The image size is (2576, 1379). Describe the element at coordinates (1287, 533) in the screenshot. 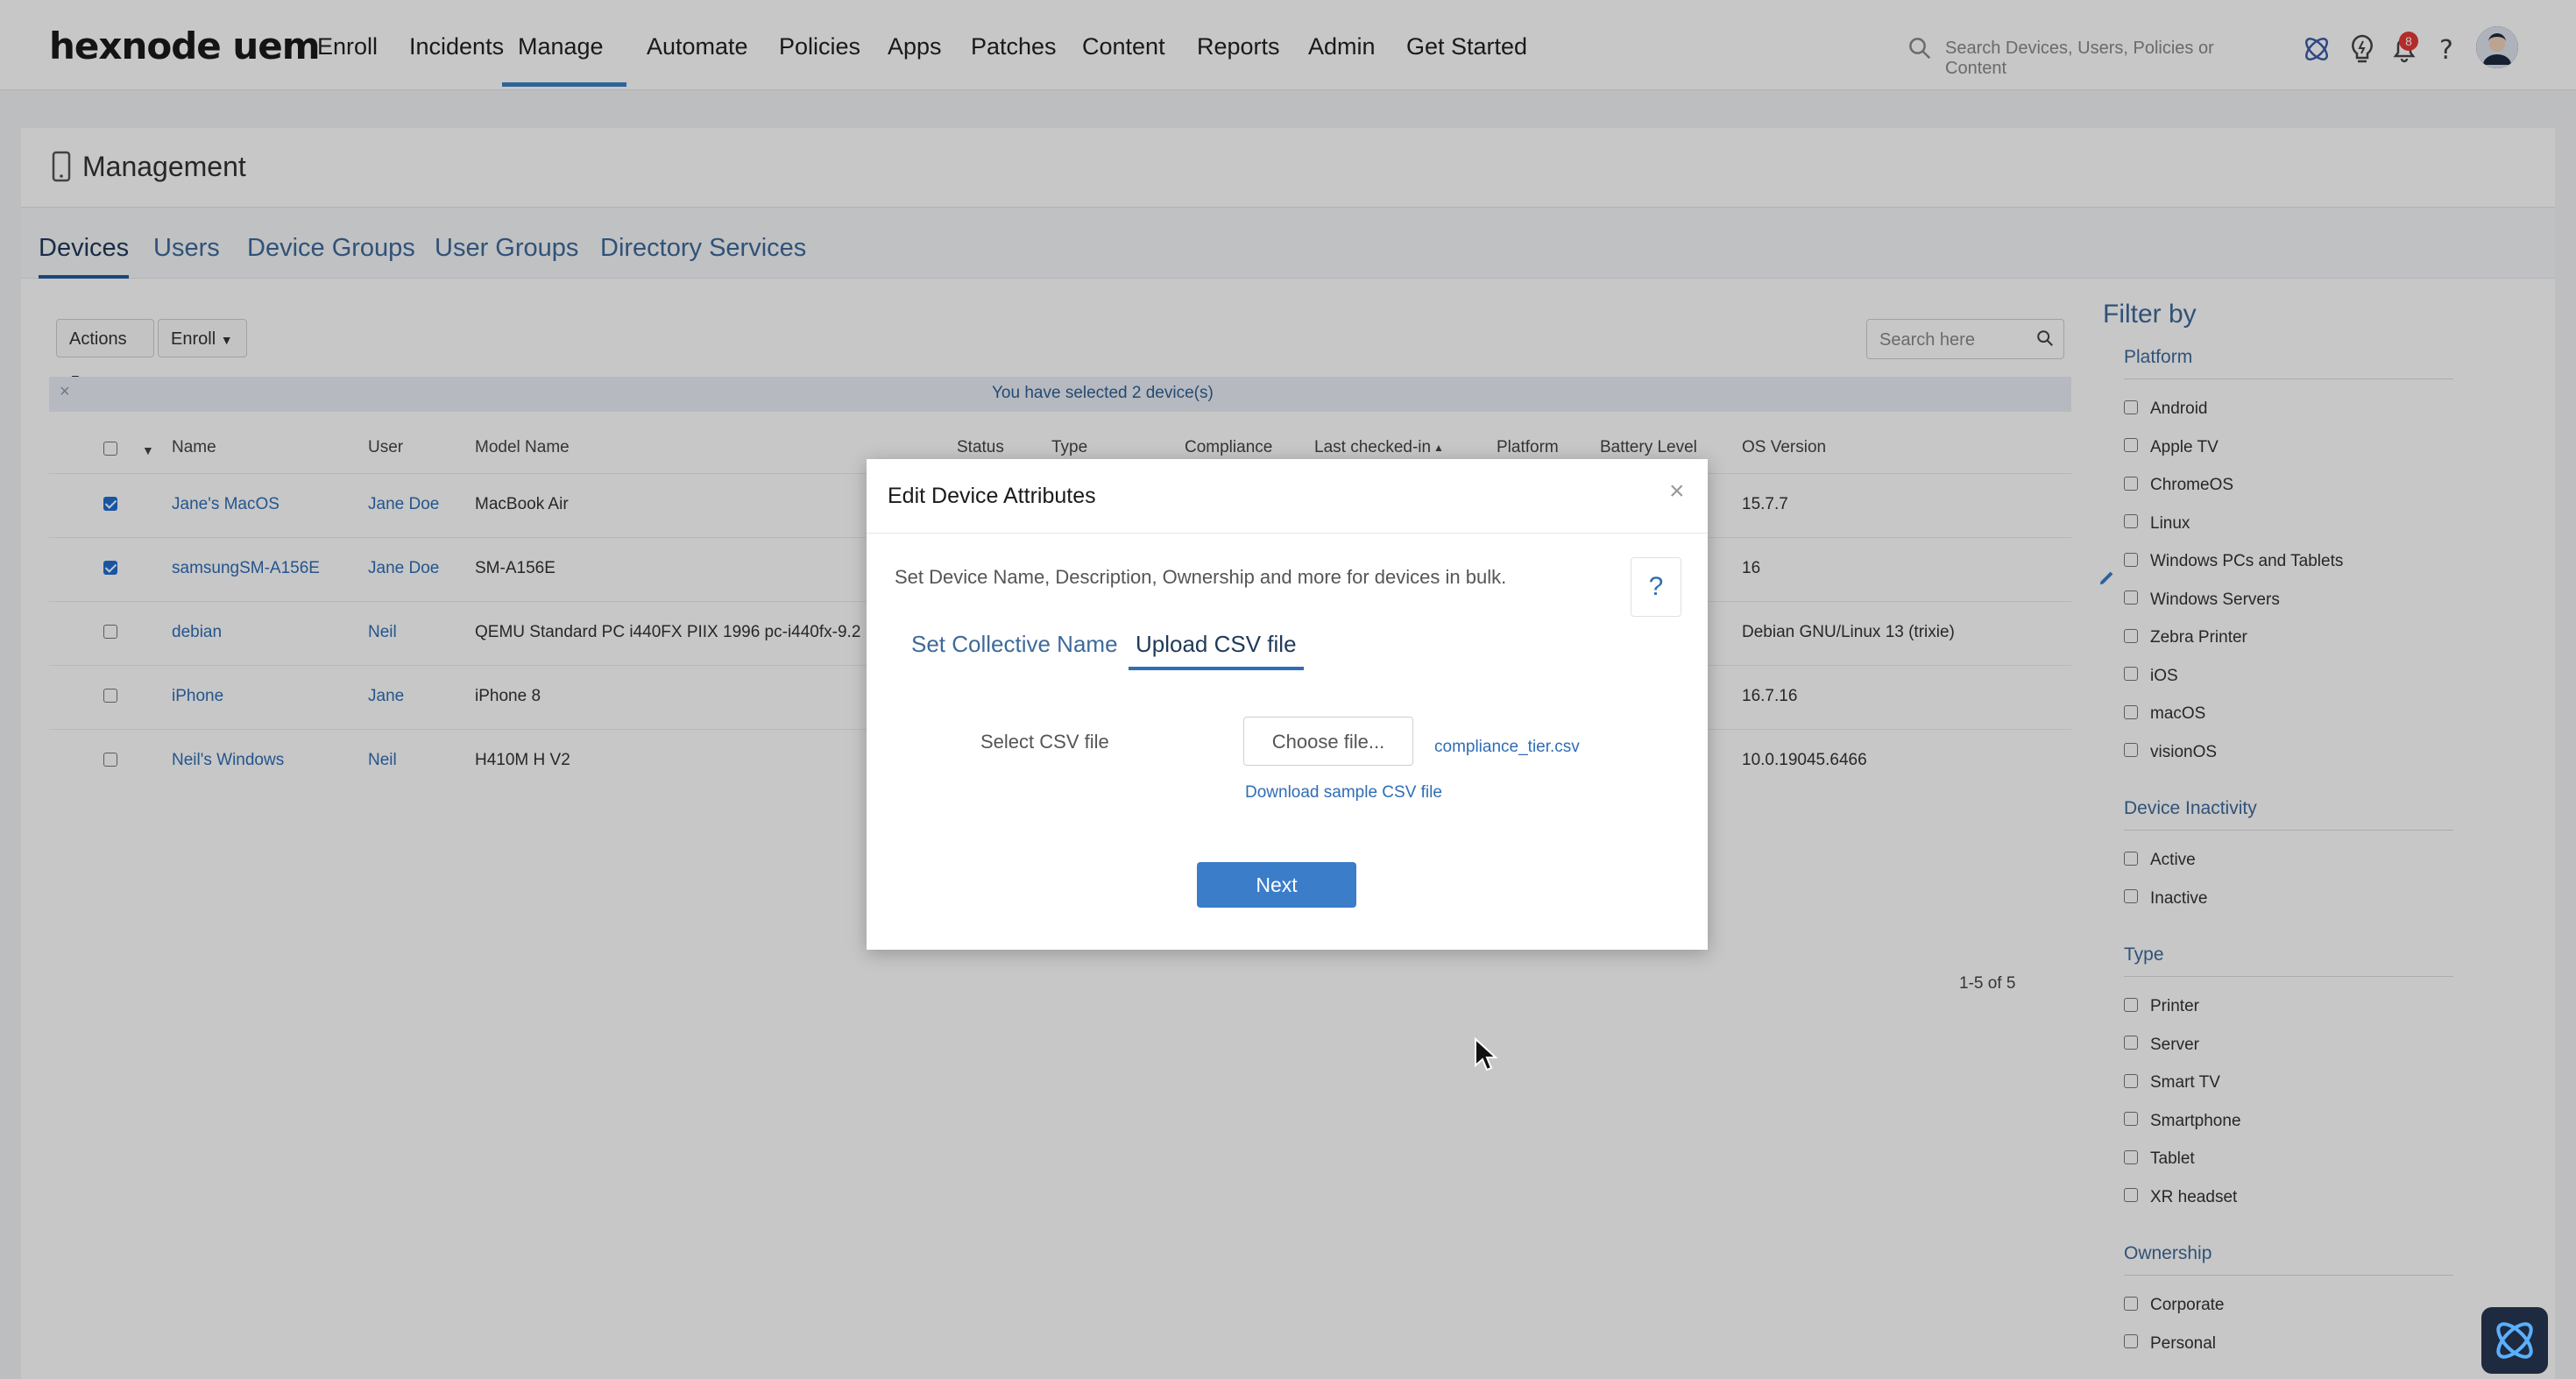

I see `modal-divider` at that location.